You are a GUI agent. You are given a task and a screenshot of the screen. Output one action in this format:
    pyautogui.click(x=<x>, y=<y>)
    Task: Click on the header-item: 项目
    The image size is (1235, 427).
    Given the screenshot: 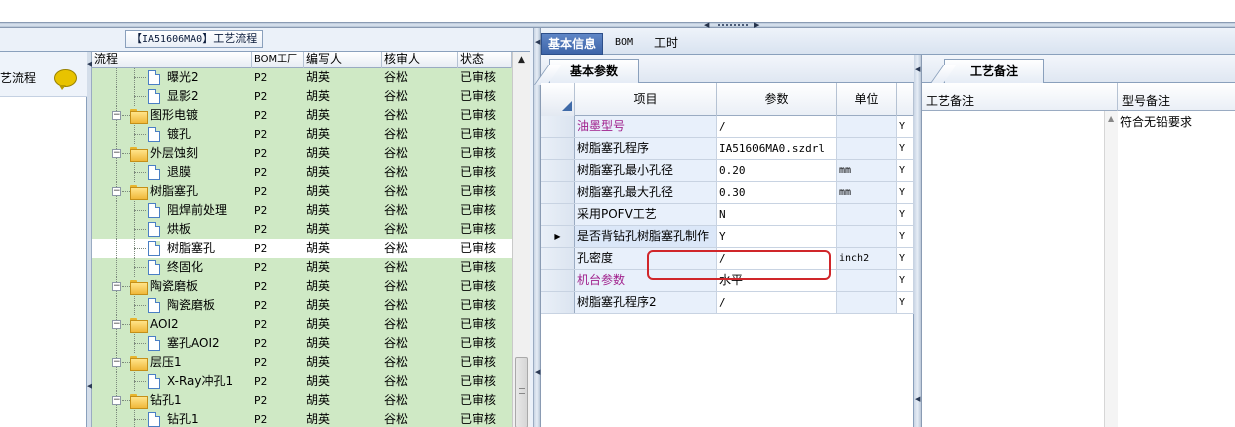 What is the action you would take?
    pyautogui.click(x=646, y=99)
    